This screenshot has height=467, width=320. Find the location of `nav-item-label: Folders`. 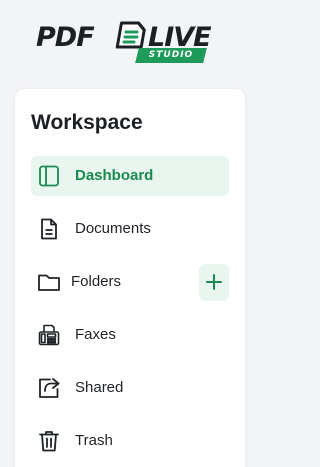

nav-item-label: Folders is located at coordinates (96, 281).